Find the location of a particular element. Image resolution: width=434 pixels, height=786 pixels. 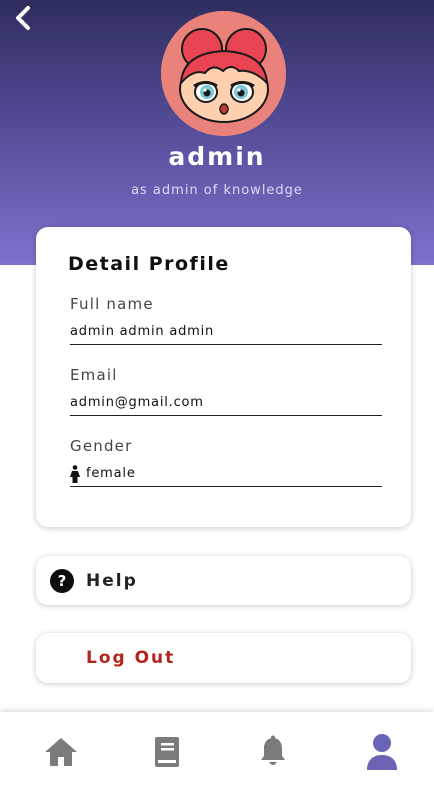

email-label: Email is located at coordinates (94, 375).